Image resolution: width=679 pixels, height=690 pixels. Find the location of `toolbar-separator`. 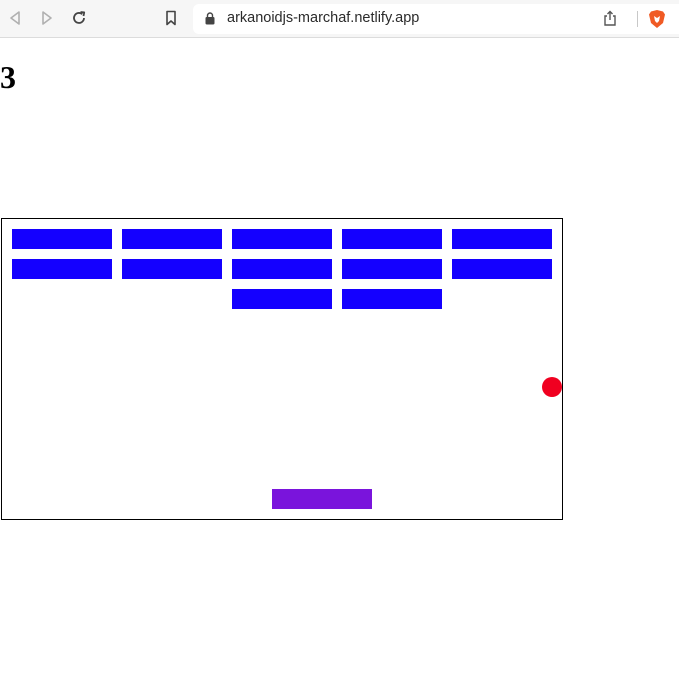

toolbar-separator is located at coordinates (637, 19).